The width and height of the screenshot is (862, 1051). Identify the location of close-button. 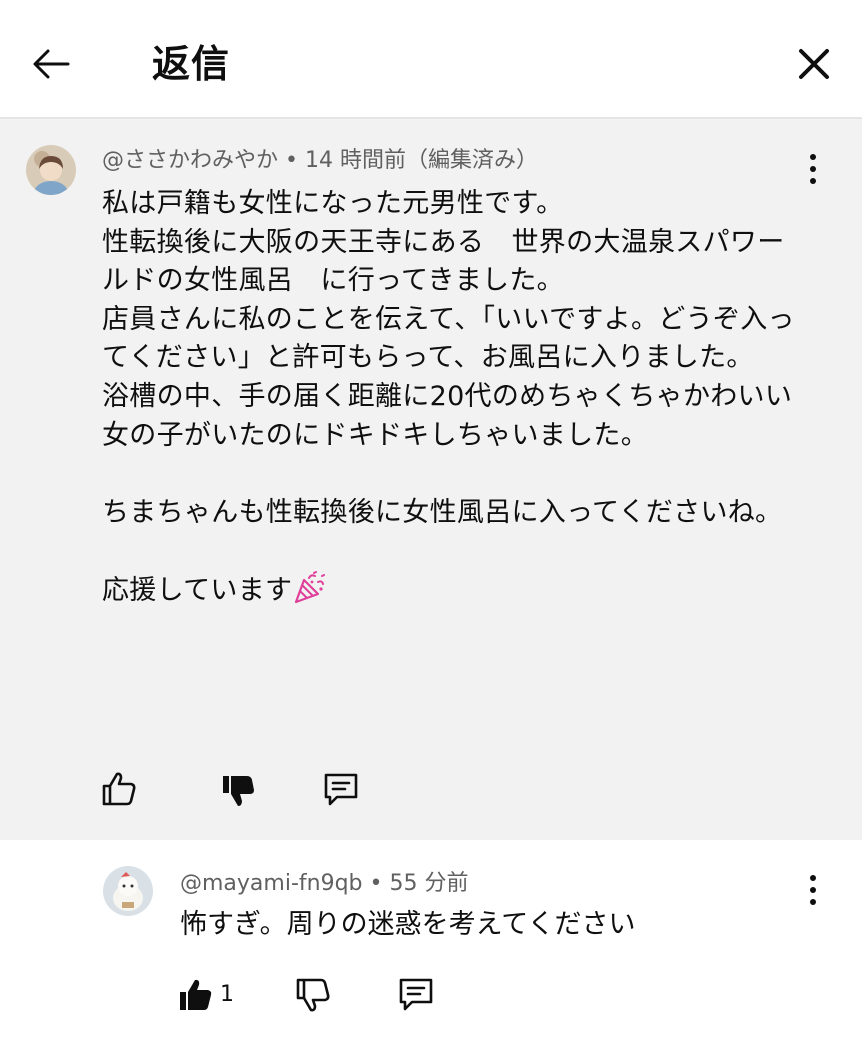
(814, 64).